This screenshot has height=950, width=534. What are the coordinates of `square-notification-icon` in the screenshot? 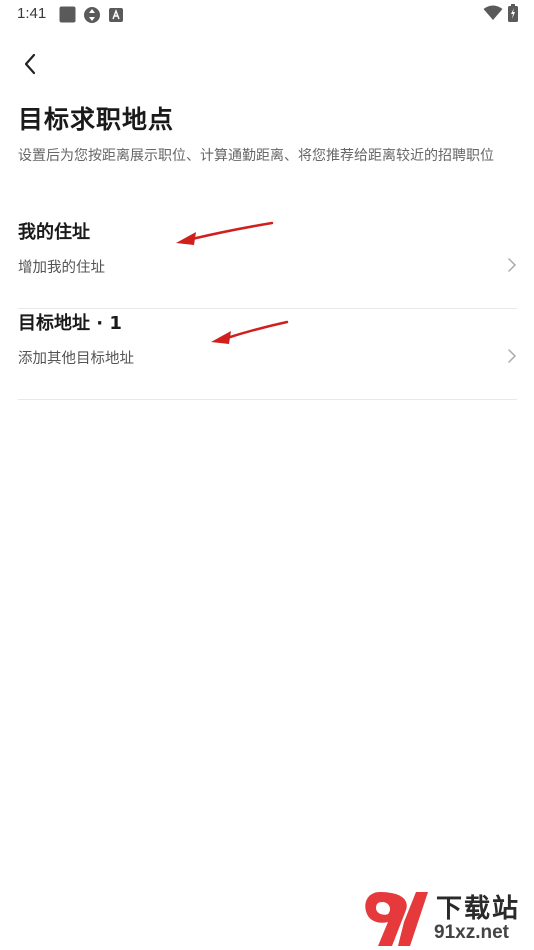 It's located at (67, 16).